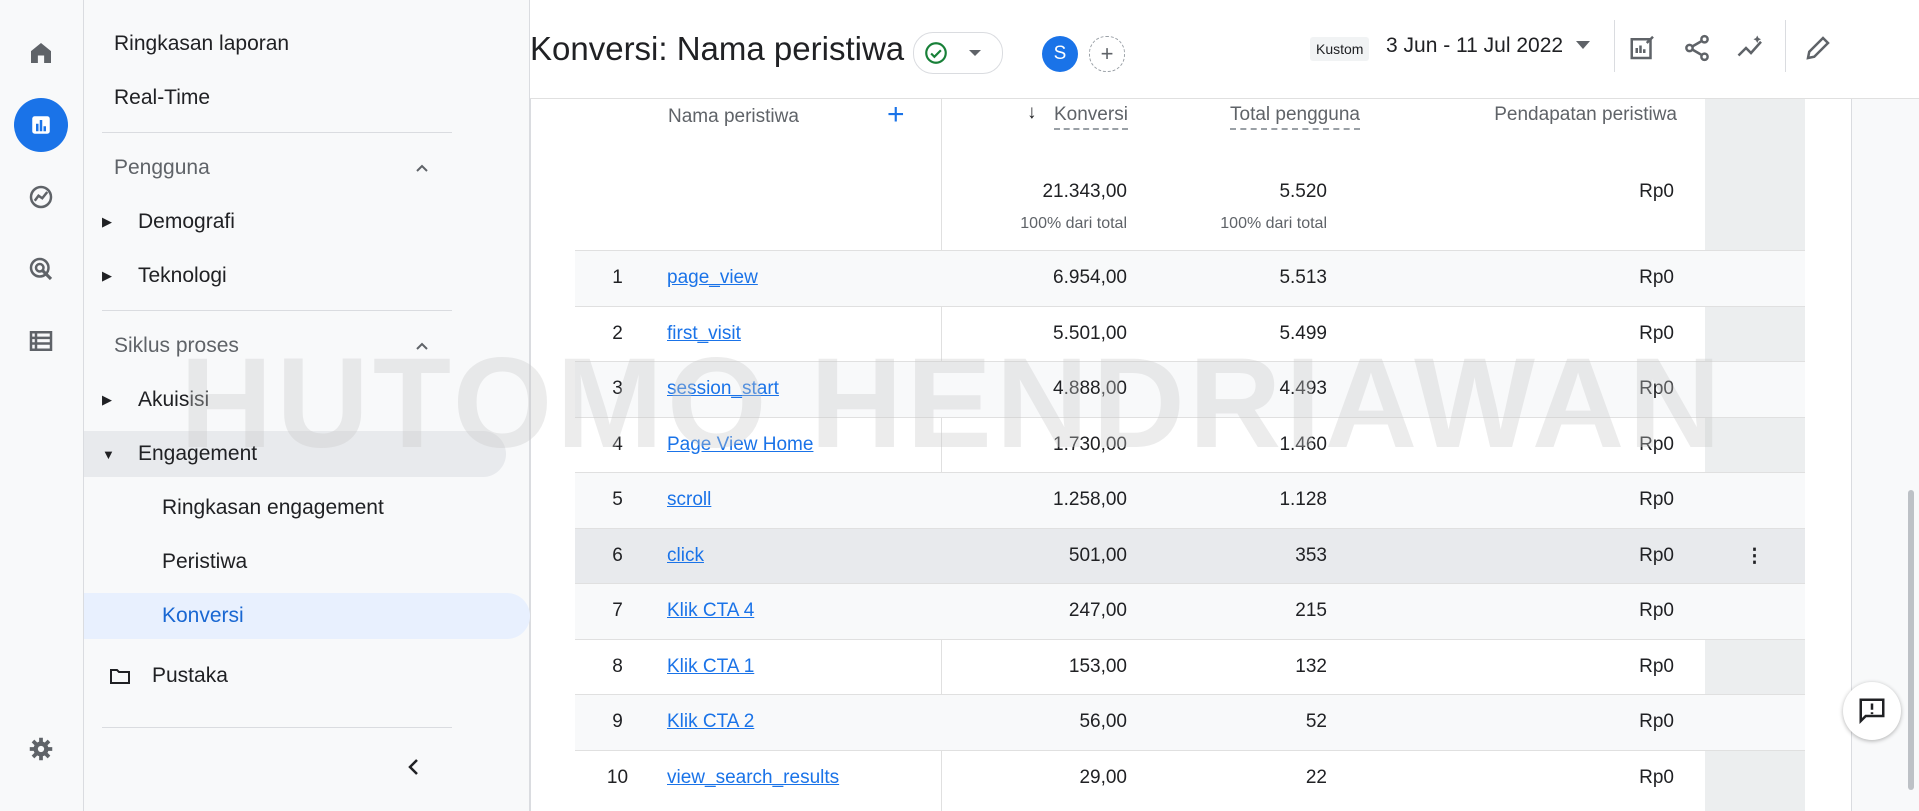  What do you see at coordinates (295, 454) in the screenshot?
I see `sidebar-item-engagement: ▼ Engagement` at bounding box center [295, 454].